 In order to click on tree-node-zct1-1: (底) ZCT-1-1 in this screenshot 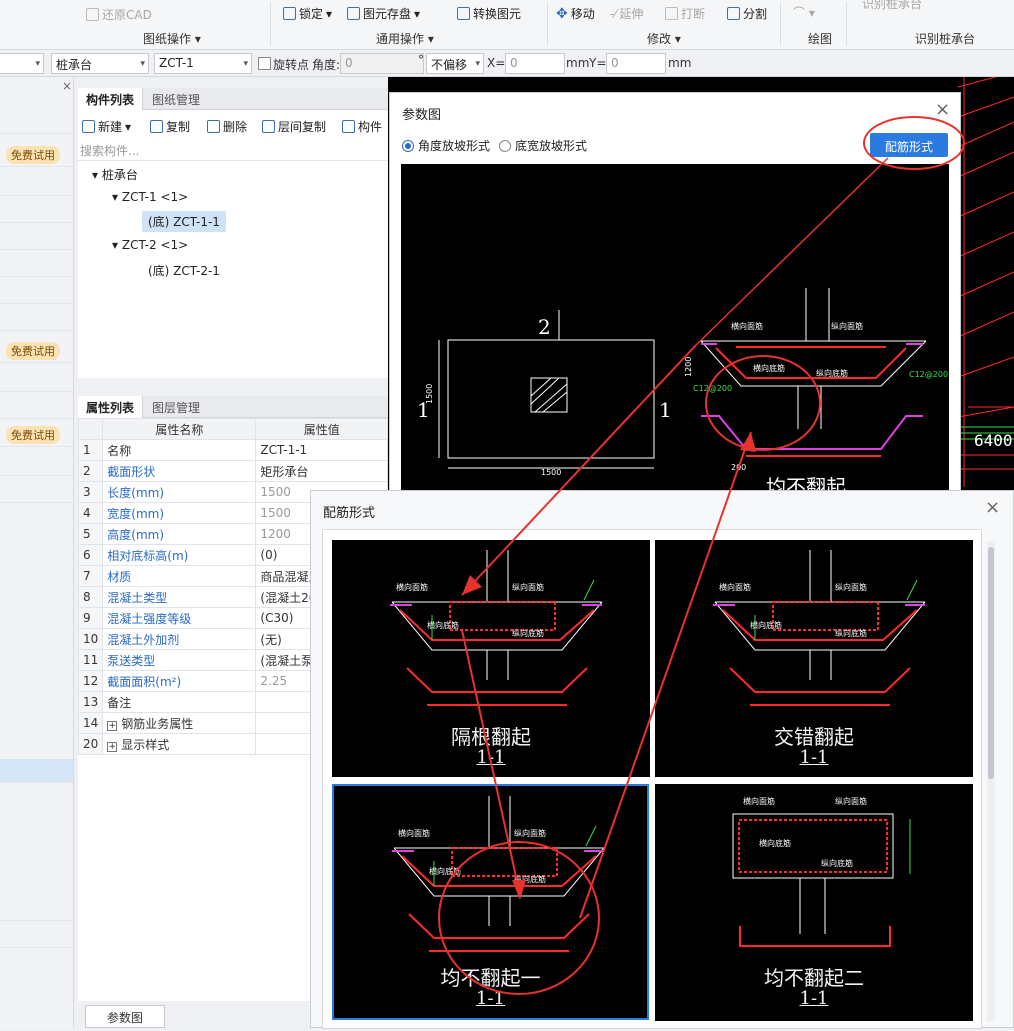, I will do `click(184, 221)`.